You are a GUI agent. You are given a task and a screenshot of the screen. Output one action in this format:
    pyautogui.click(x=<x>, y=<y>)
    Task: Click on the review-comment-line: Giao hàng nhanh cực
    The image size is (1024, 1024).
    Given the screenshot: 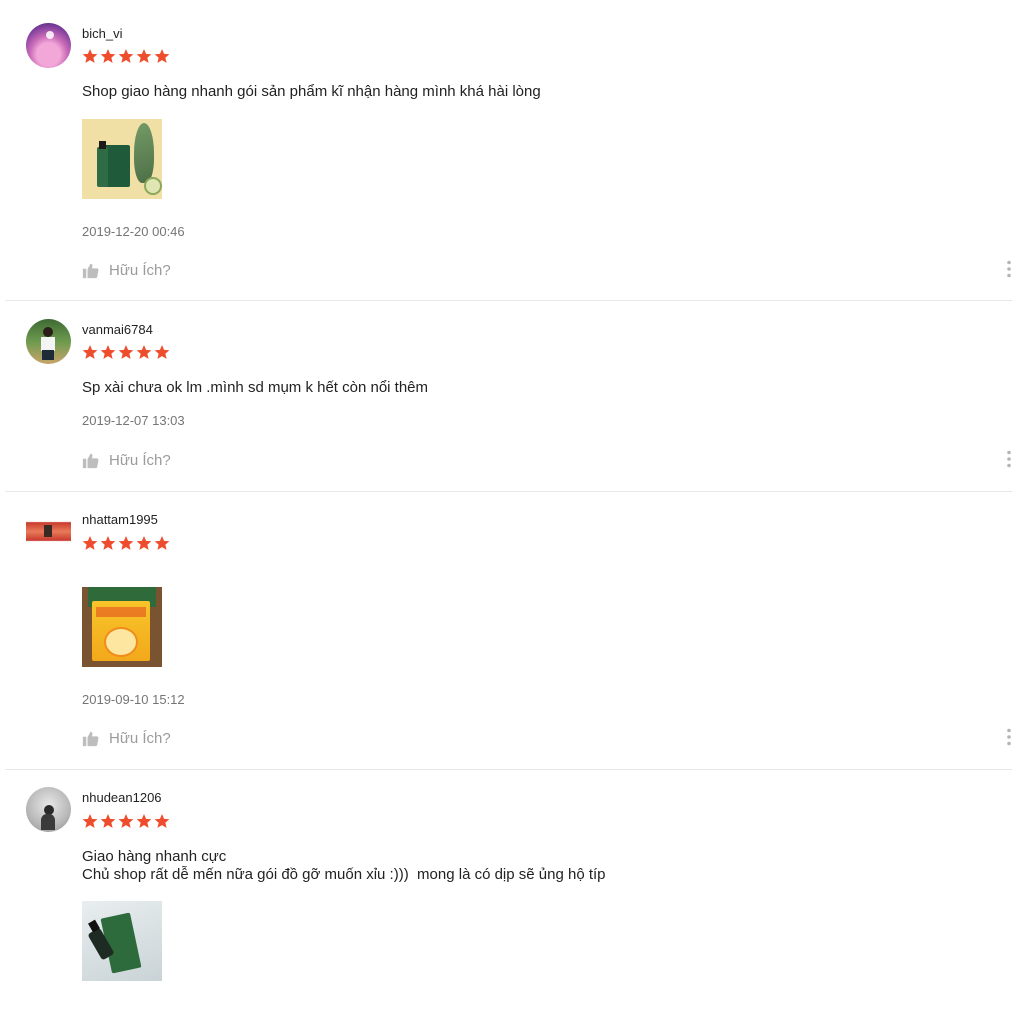 What is the action you would take?
    pyautogui.click(x=154, y=856)
    